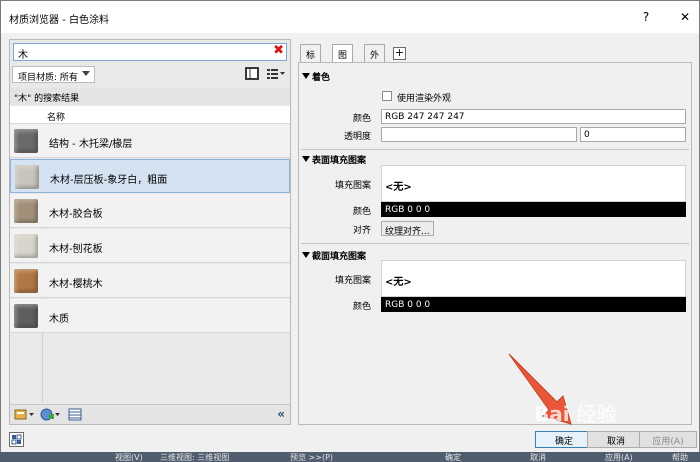 The width and height of the screenshot is (700, 462). Describe the element at coordinates (75, 414) in the screenshot. I see `asset-browser-icon` at that location.